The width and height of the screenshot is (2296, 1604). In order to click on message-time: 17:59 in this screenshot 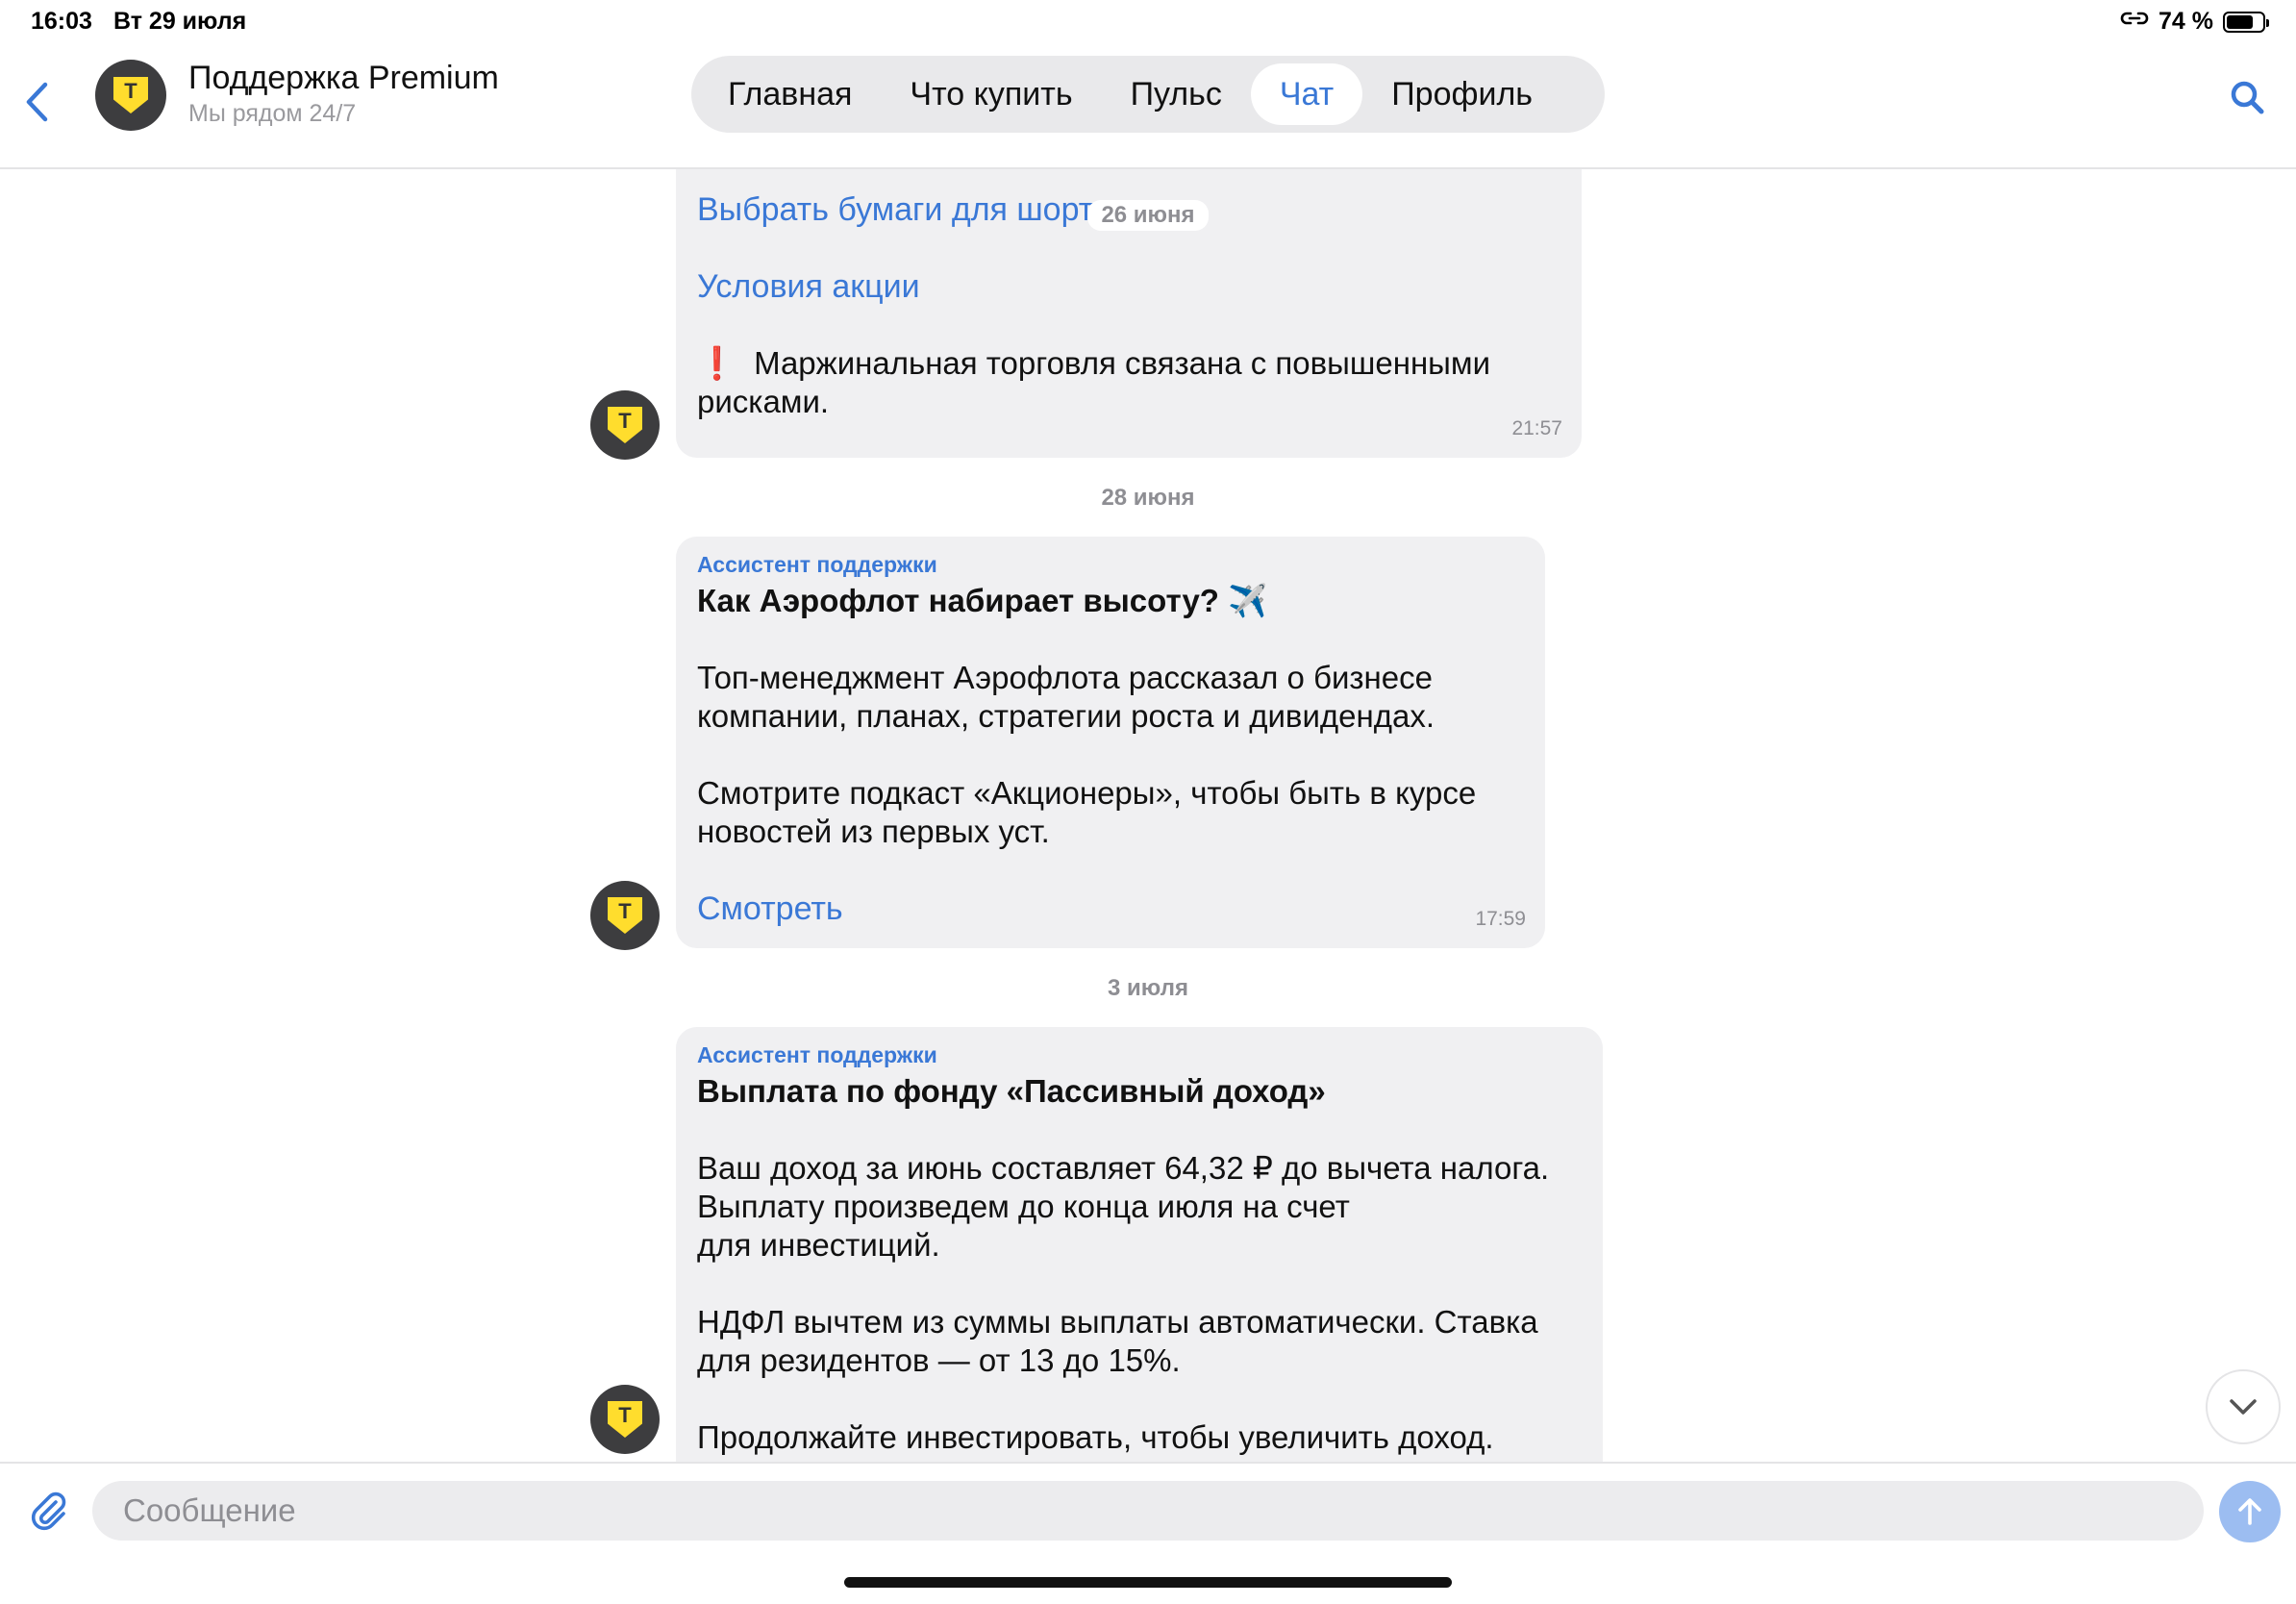, I will do `click(1500, 919)`.